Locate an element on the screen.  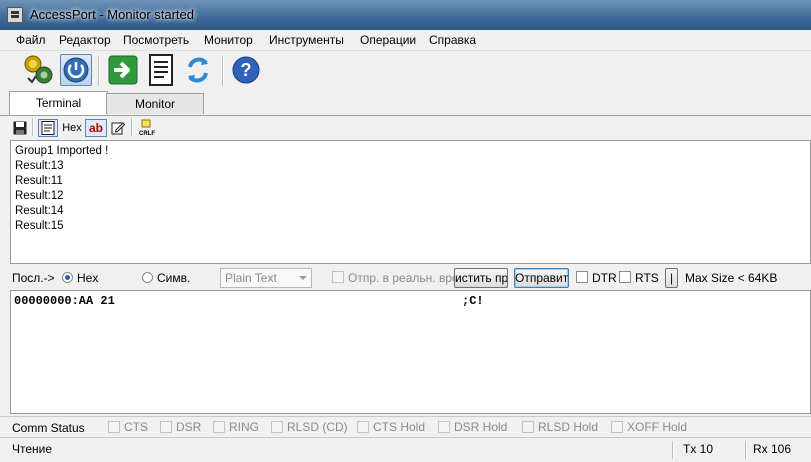
pipe-button: | is located at coordinates (671, 278).